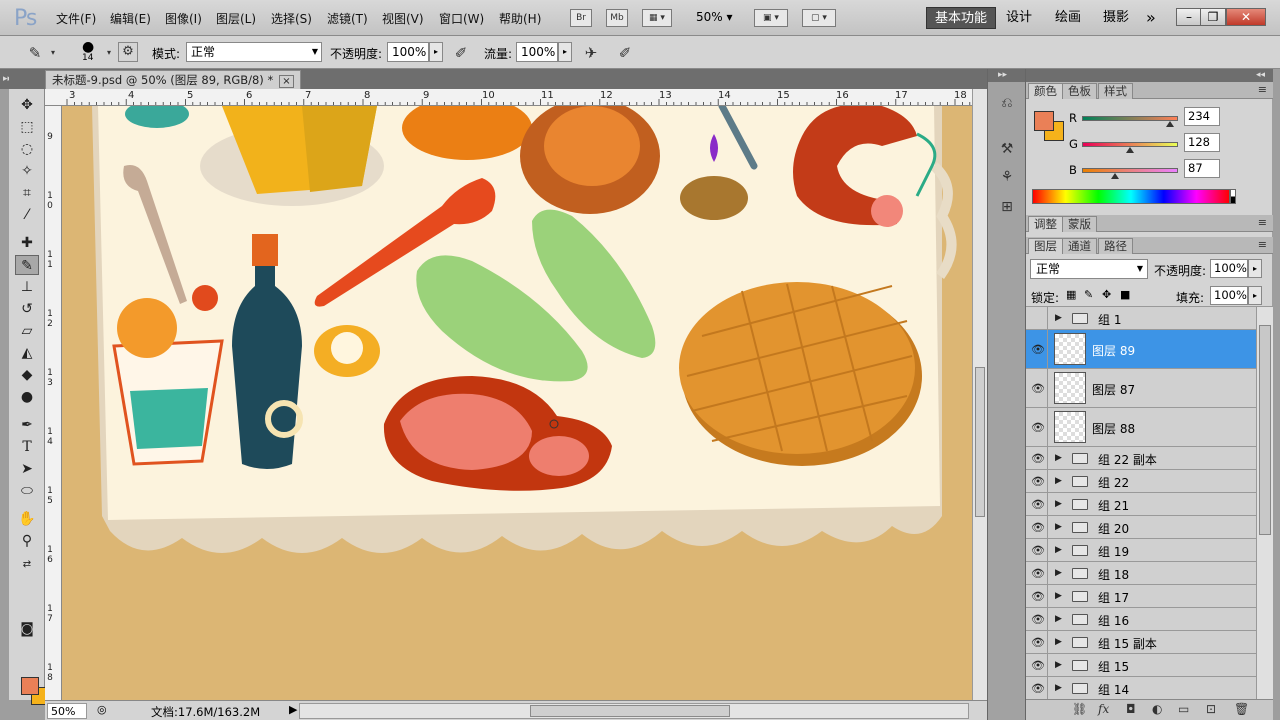 This screenshot has height=720, width=1280. What do you see at coordinates (1141, 504) in the screenshot?
I see `layer-row: 👁 ▶ 组 21` at bounding box center [1141, 504].